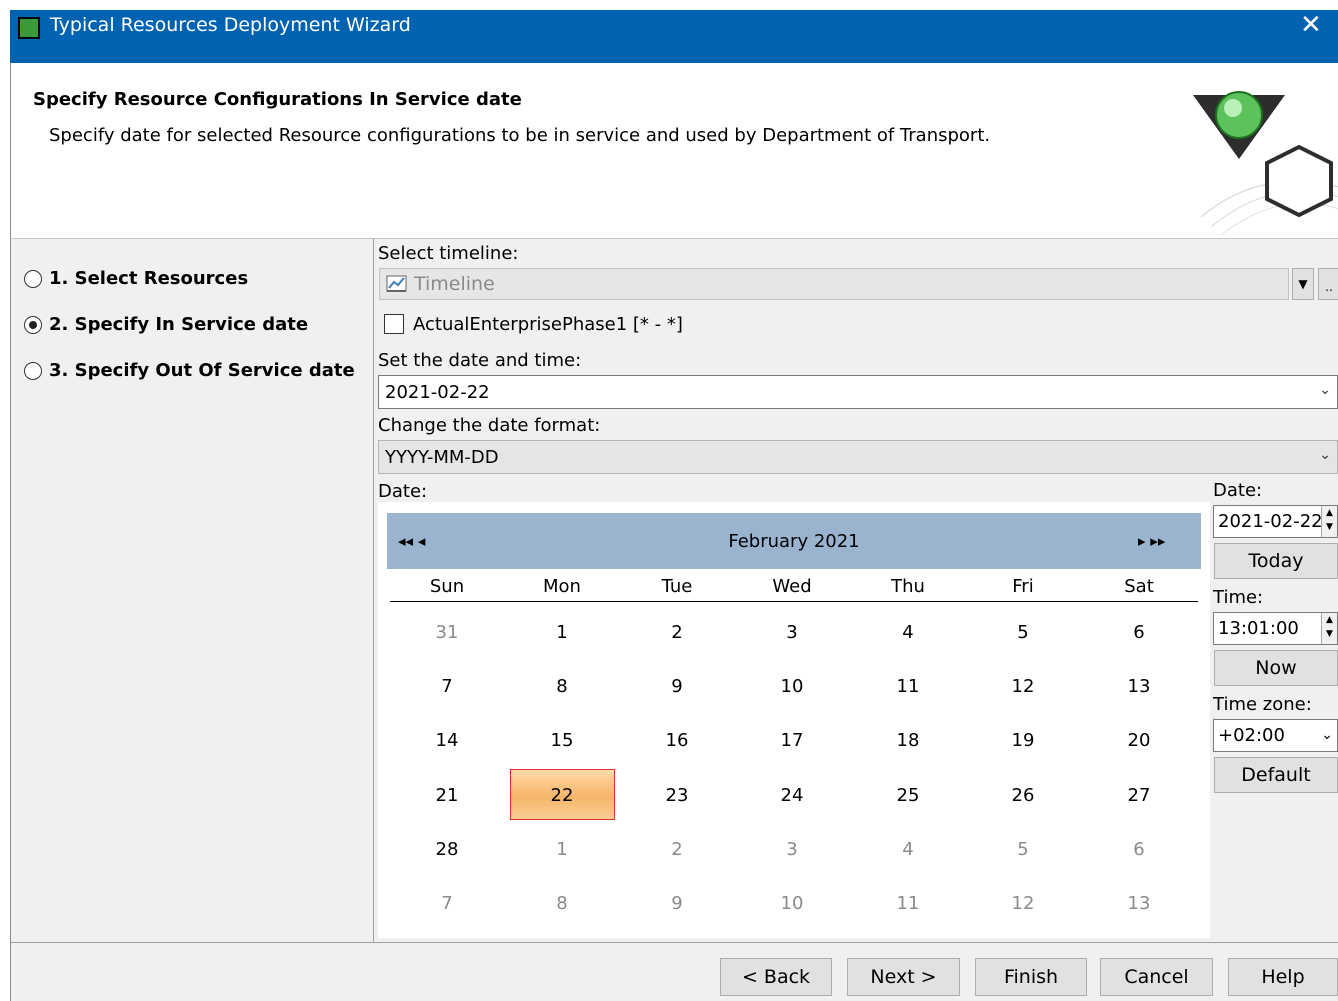  I want to click on calendar-day: 25, so click(908, 795).